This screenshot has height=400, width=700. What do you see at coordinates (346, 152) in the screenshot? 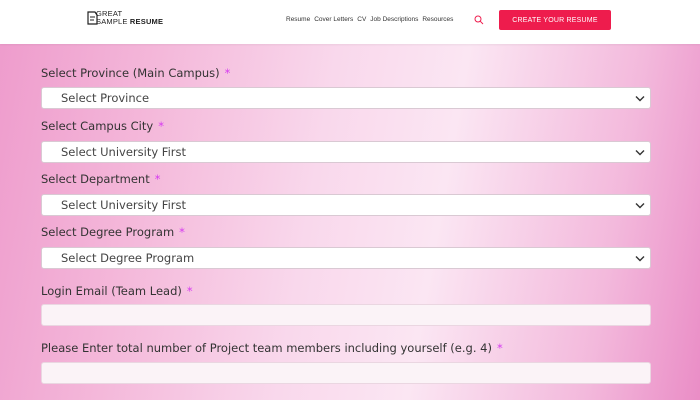
I see `campus-city-select: Select University First` at bounding box center [346, 152].